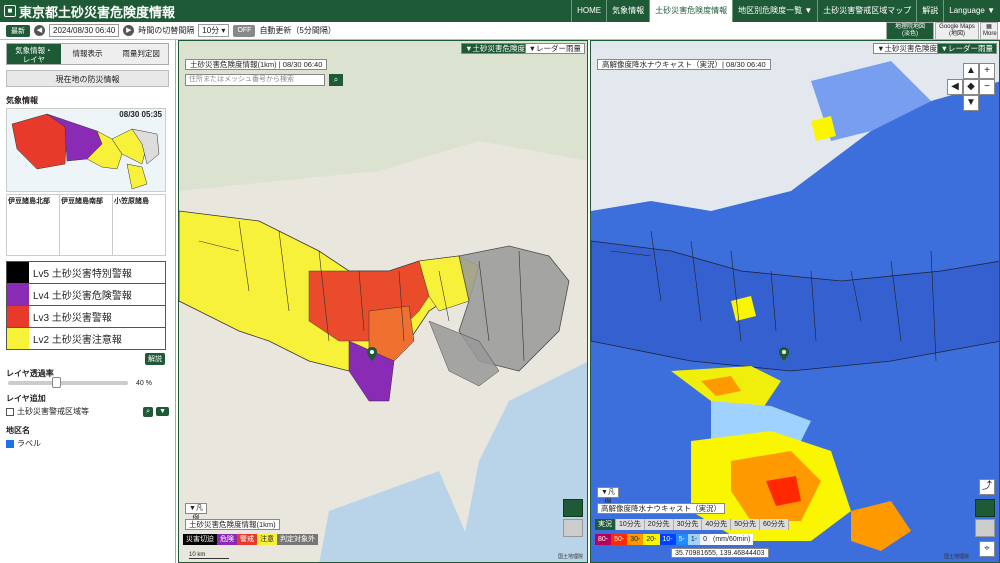 This screenshot has width=1000, height=563. Describe the element at coordinates (674, 539) in the screenshot. I see `rain-keys: 80- 50- 30- 20- 10- 5- 1- 0 (mm/60min)` at that location.